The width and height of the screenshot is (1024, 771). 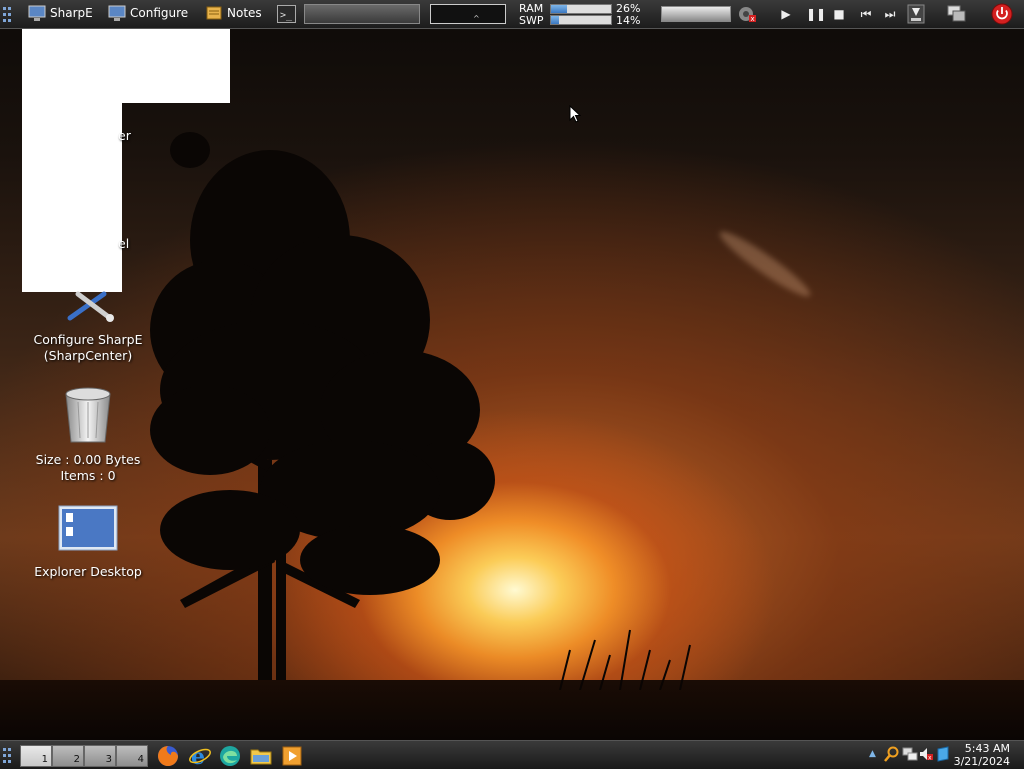 What do you see at coordinates (124, 135) in the screenshot?
I see `desktop-icon-partial-label: er` at bounding box center [124, 135].